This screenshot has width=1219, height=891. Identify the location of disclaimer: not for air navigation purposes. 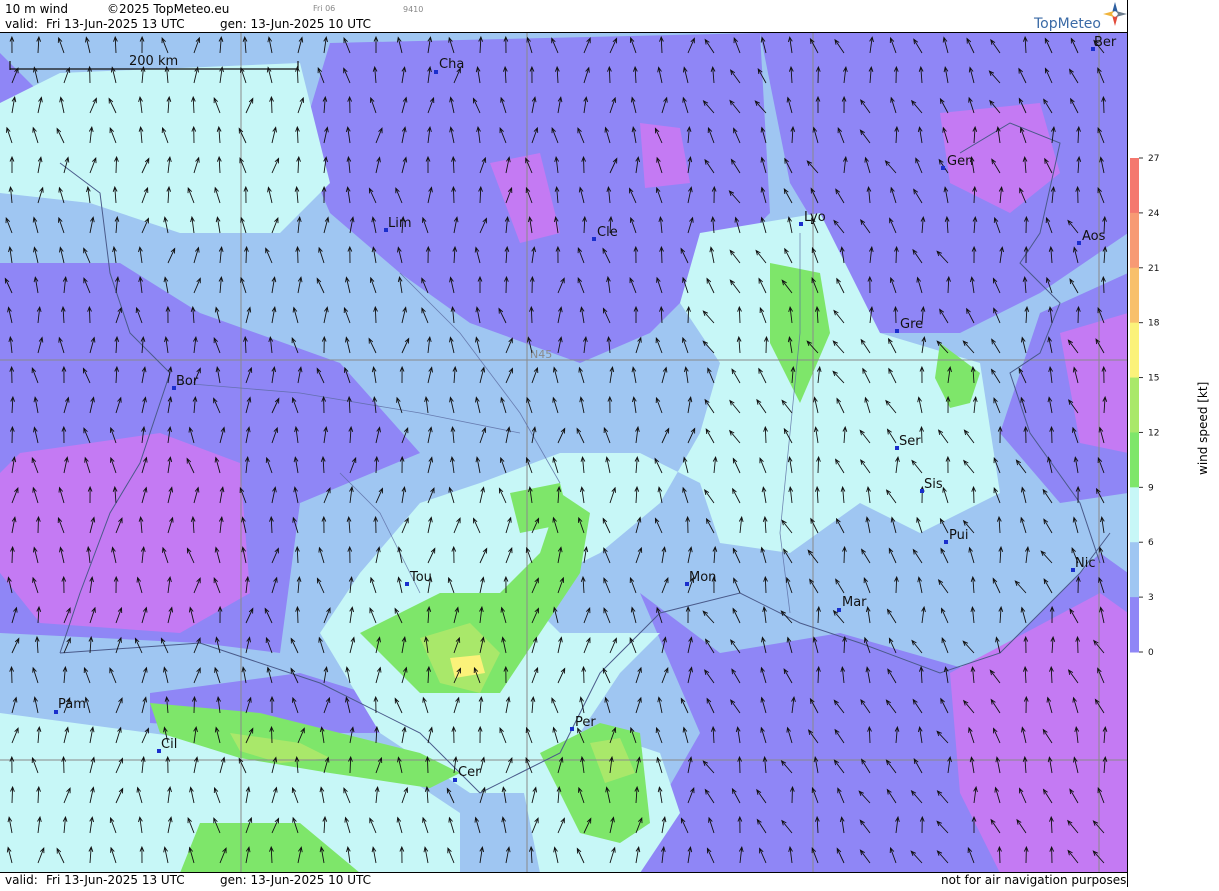
(1034, 880).